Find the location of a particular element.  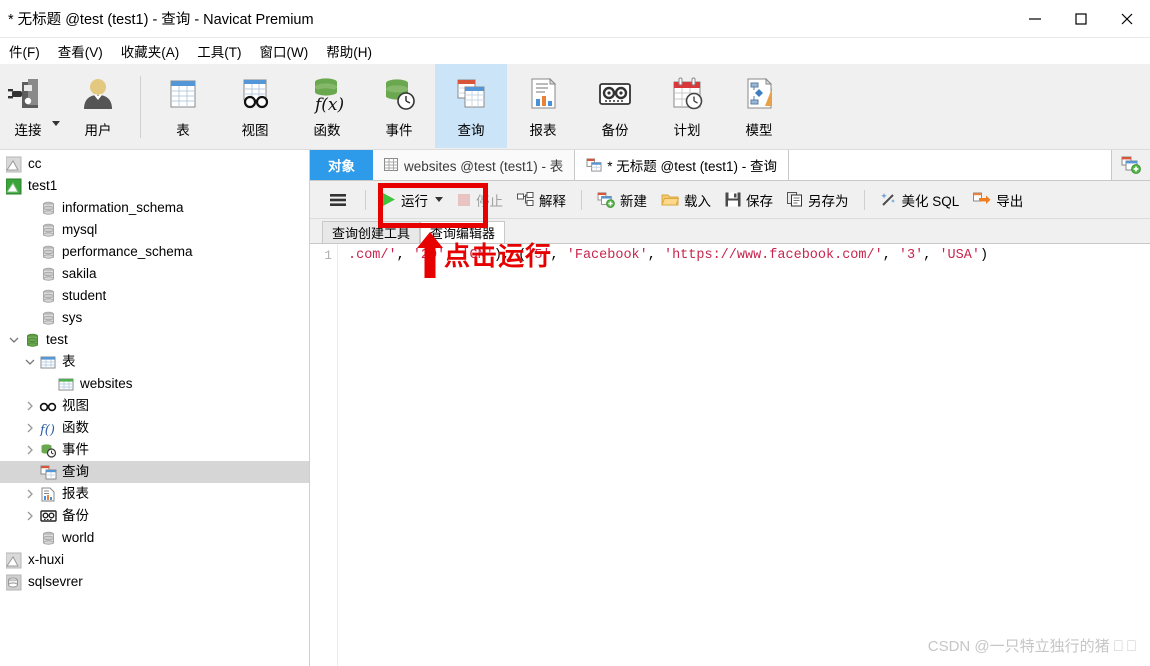

maximize-button is located at coordinates (1081, 19).